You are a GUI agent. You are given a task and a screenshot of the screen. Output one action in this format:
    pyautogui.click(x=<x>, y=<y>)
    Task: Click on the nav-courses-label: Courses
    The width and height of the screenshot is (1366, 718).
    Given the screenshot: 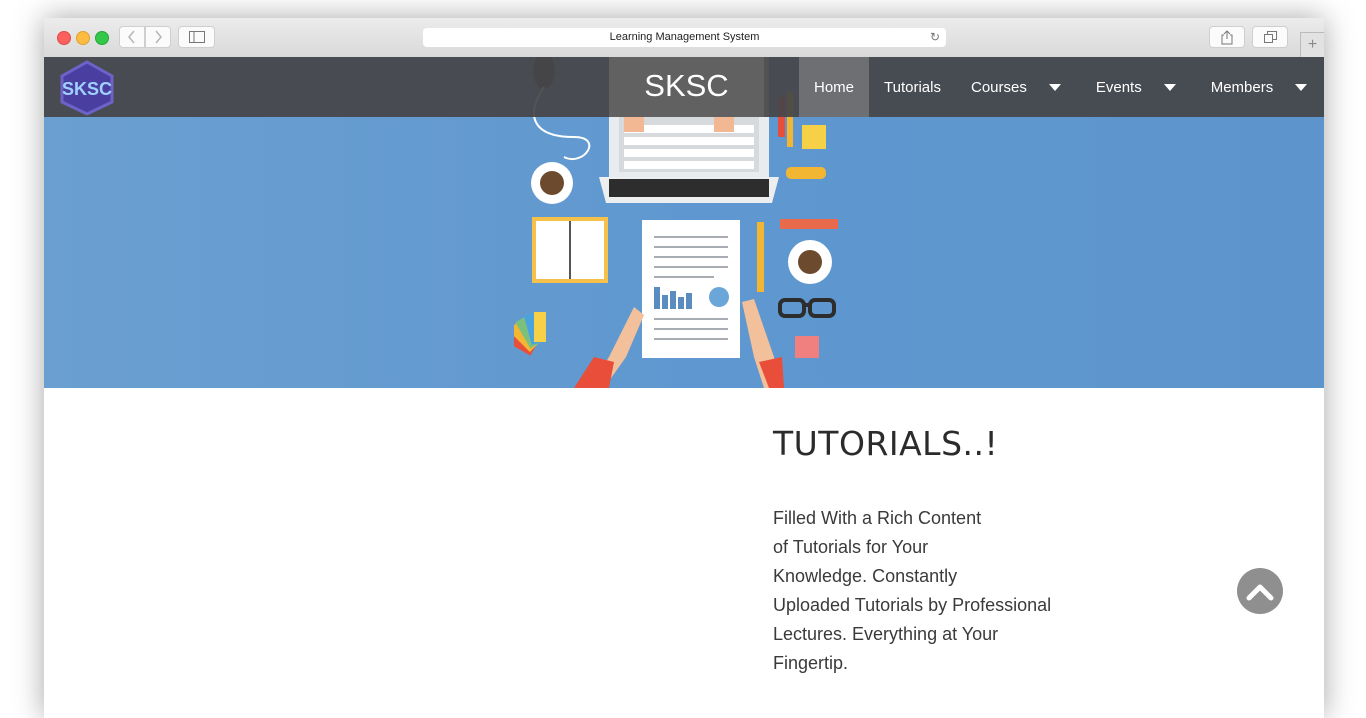 What is the action you would take?
    pyautogui.click(x=998, y=87)
    